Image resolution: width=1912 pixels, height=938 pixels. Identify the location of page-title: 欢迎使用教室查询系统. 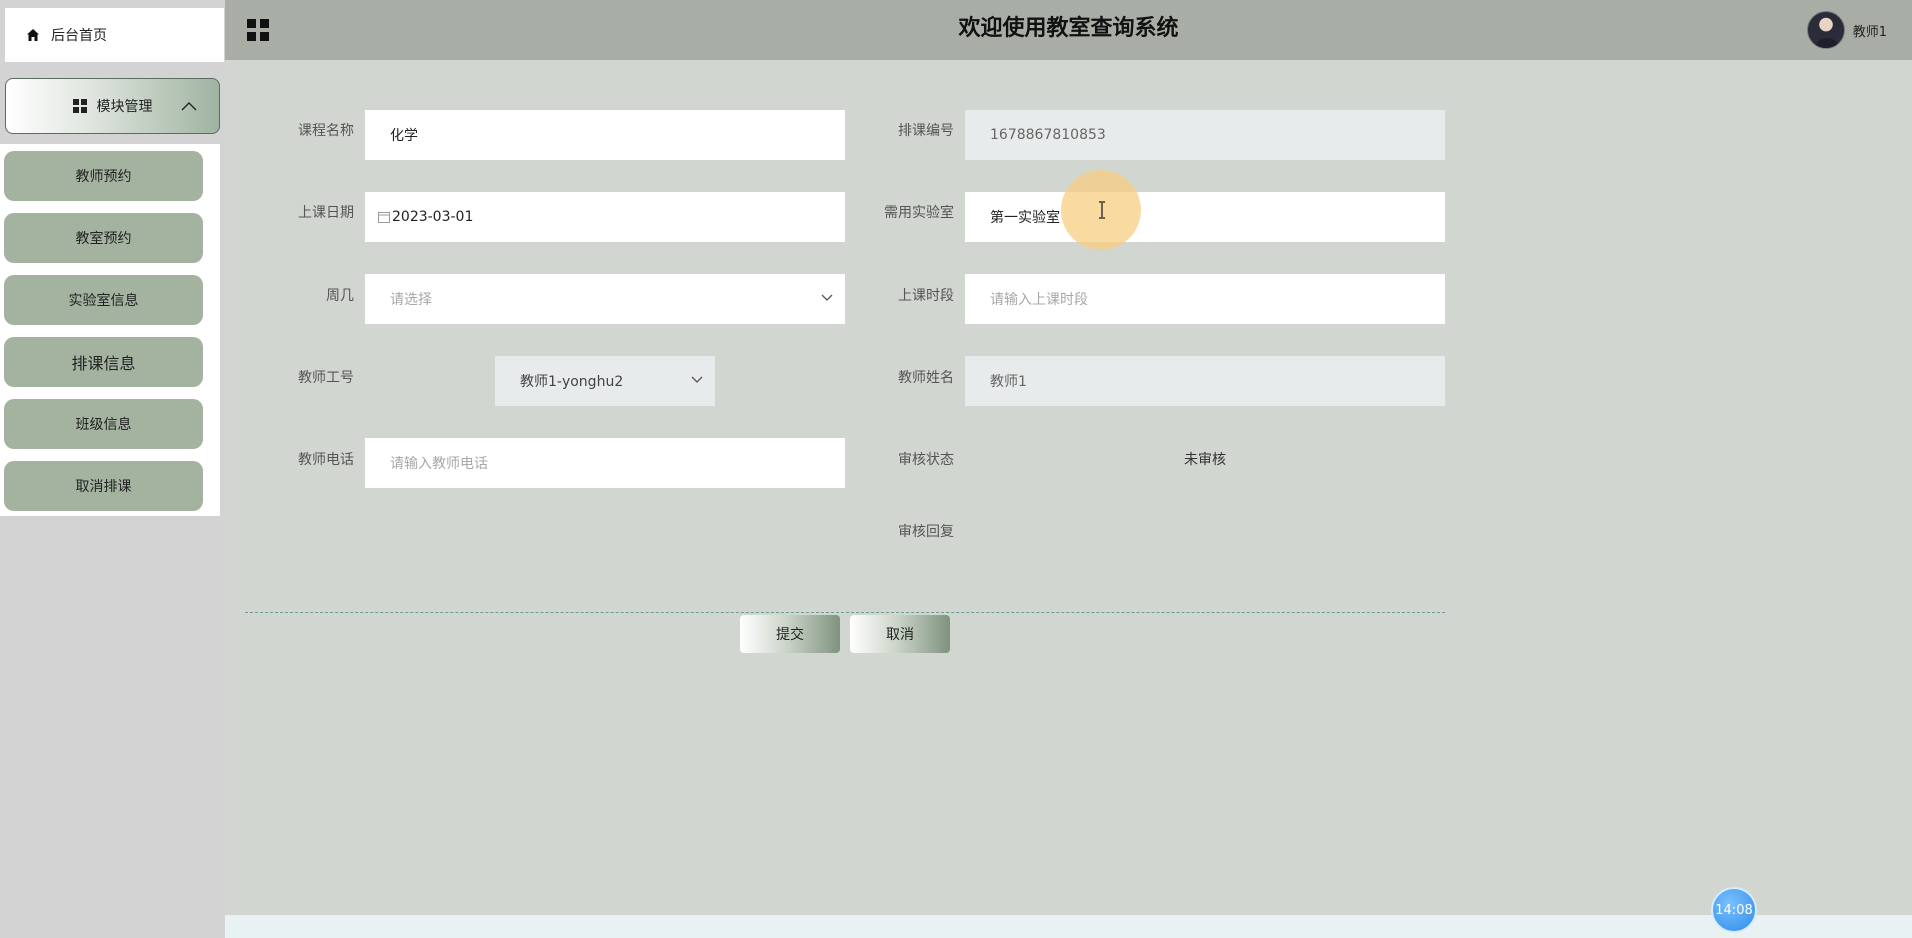
(1068, 28).